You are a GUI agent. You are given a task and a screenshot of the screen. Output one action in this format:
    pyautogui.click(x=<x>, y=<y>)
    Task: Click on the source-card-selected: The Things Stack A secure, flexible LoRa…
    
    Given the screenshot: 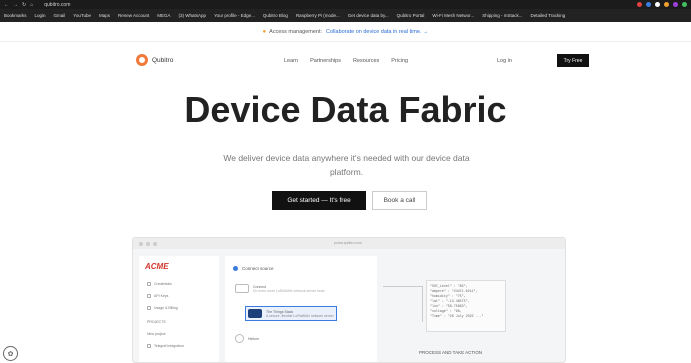 What is the action you would take?
    pyautogui.click(x=291, y=313)
    